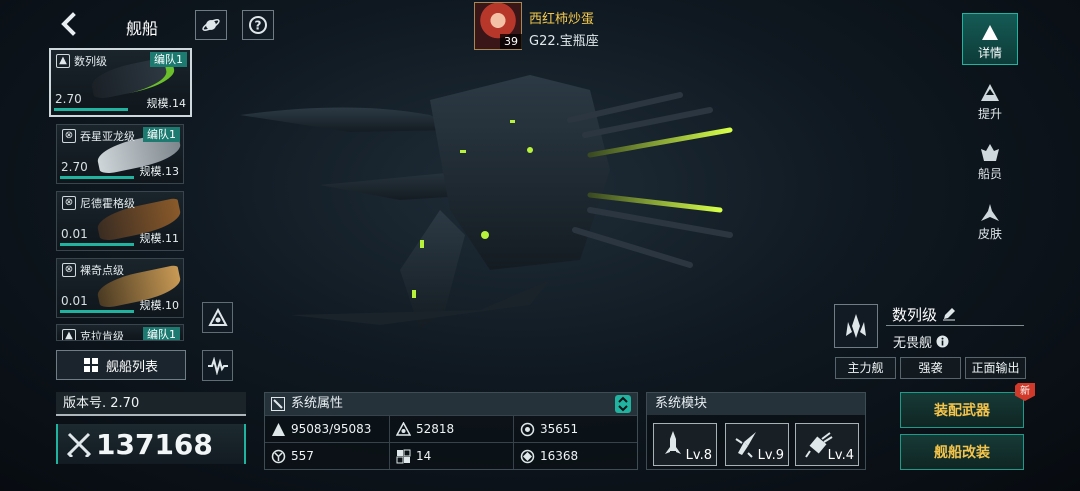 The width and height of the screenshot is (1080, 491). I want to click on triangle-emblem-icon, so click(217, 316).